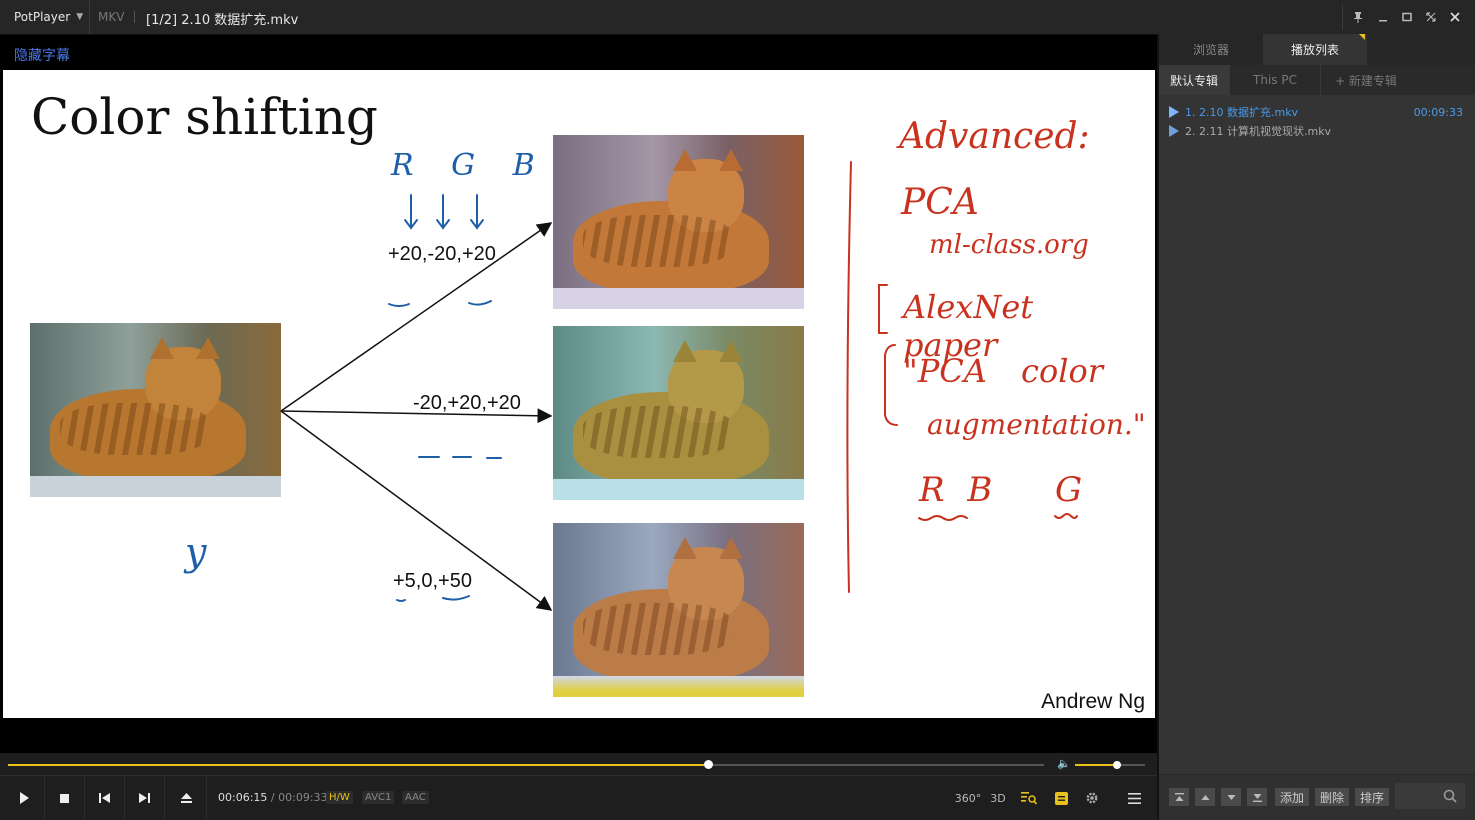  I want to click on subtitle-button, so click(1061, 798).